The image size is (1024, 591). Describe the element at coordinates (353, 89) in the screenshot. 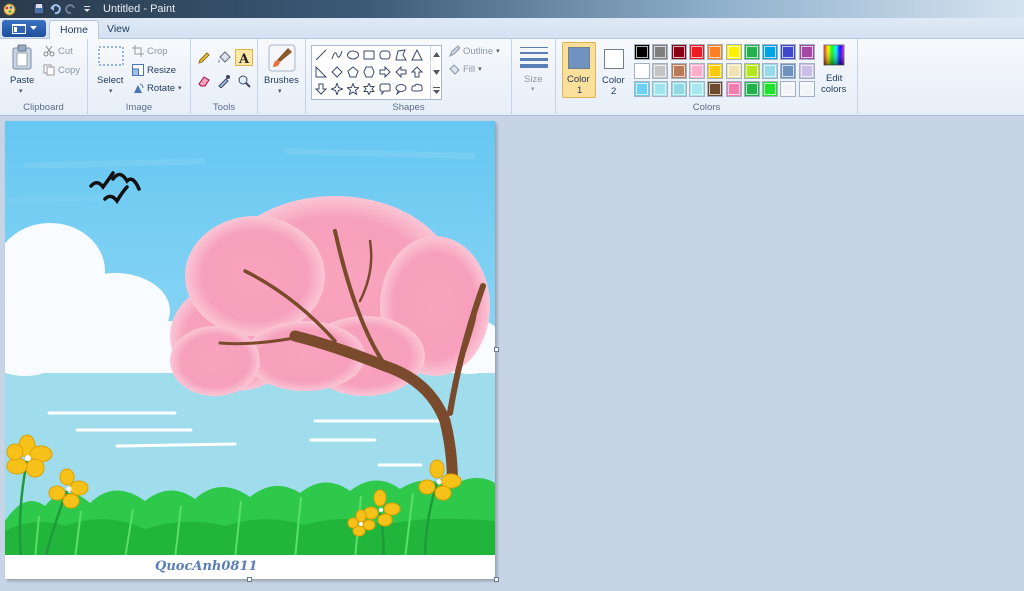

I see `five-point-star-shape` at that location.